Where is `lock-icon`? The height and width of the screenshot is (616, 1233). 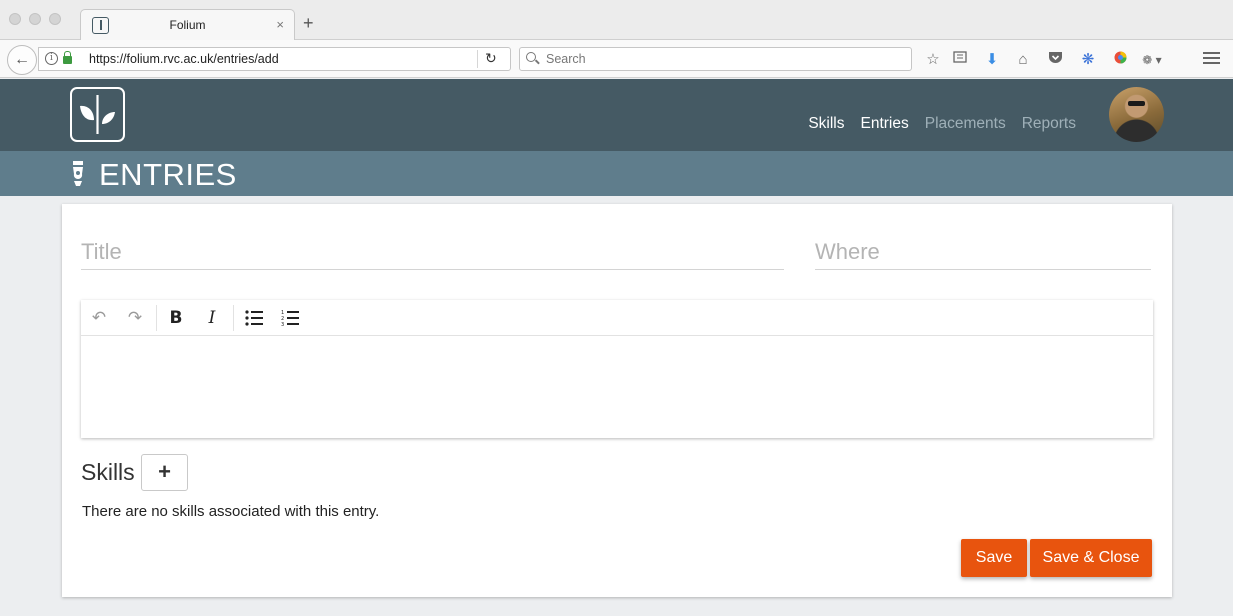 lock-icon is located at coordinates (67, 57).